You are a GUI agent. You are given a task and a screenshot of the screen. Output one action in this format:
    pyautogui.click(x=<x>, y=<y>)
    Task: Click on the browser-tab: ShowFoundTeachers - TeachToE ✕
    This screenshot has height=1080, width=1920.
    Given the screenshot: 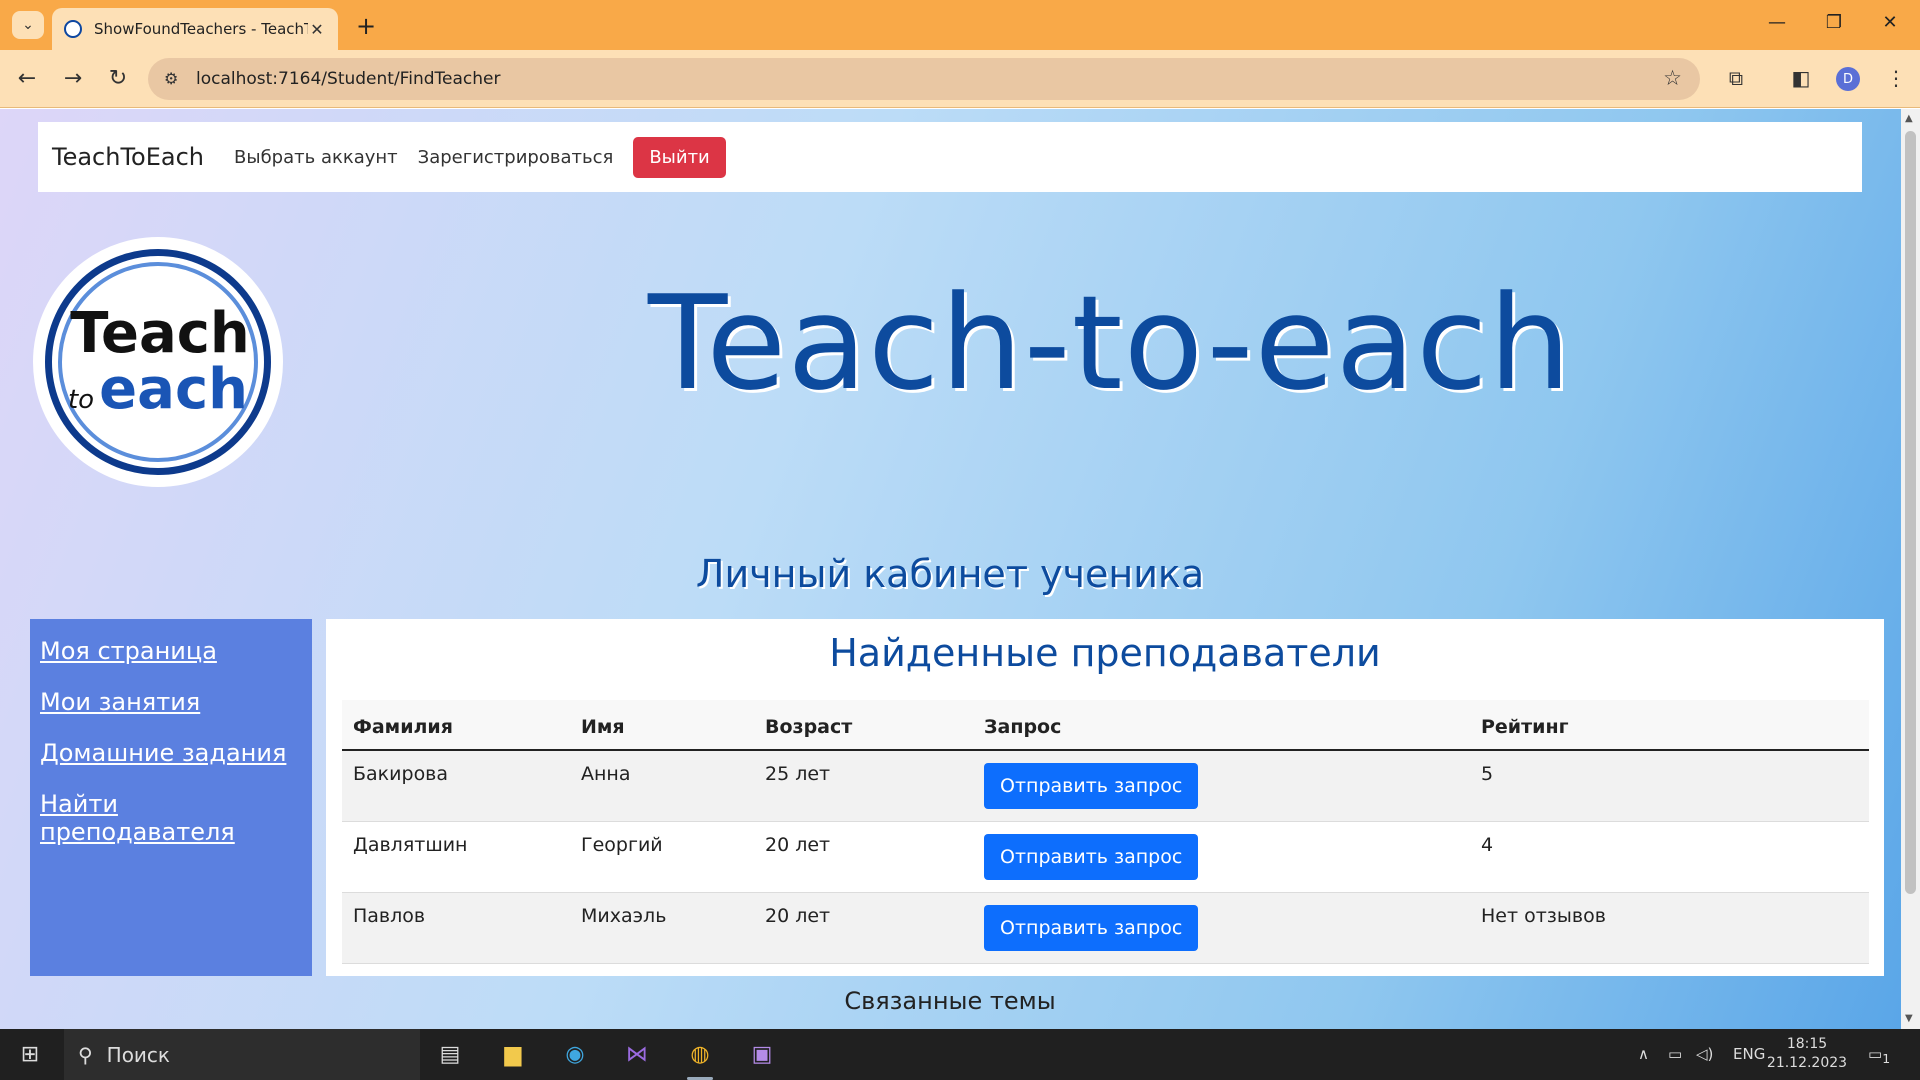 What is the action you would take?
    pyautogui.click(x=195, y=29)
    